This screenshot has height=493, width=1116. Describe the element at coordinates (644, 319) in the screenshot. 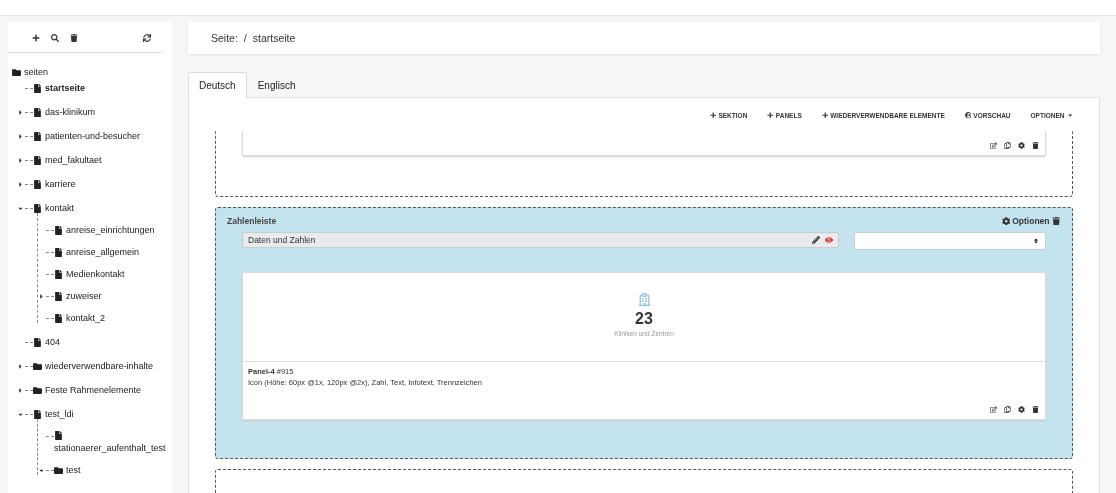

I see `number-value: 23` at that location.